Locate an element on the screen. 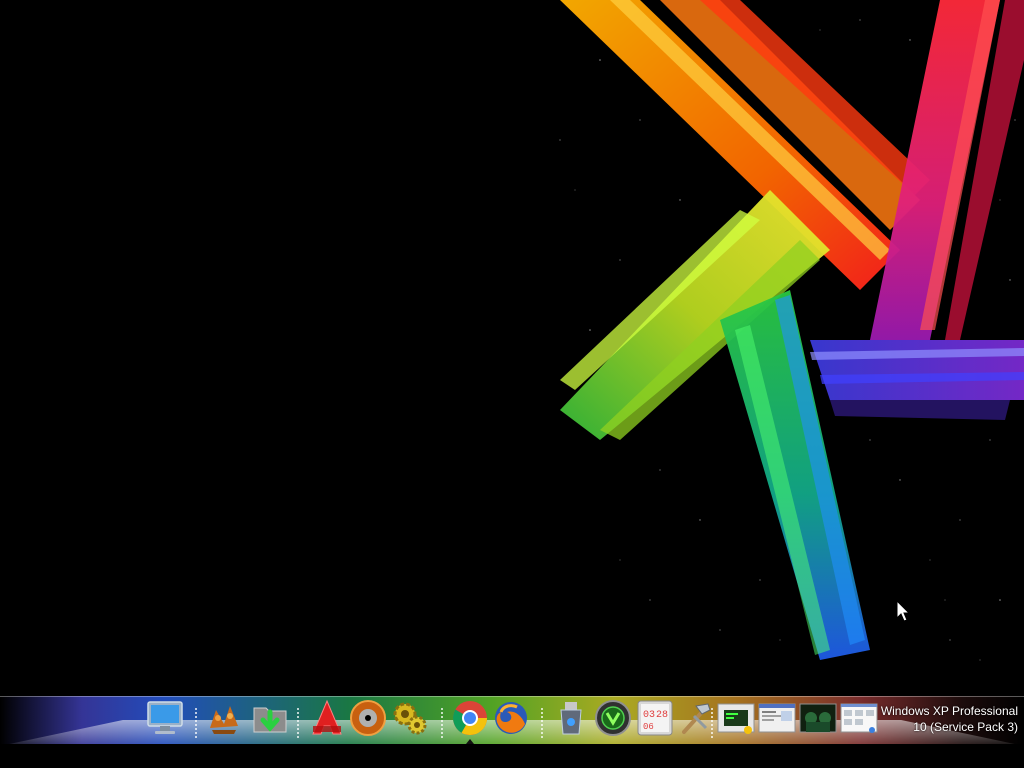  window-thumbnail-icon is located at coordinates (777, 718).